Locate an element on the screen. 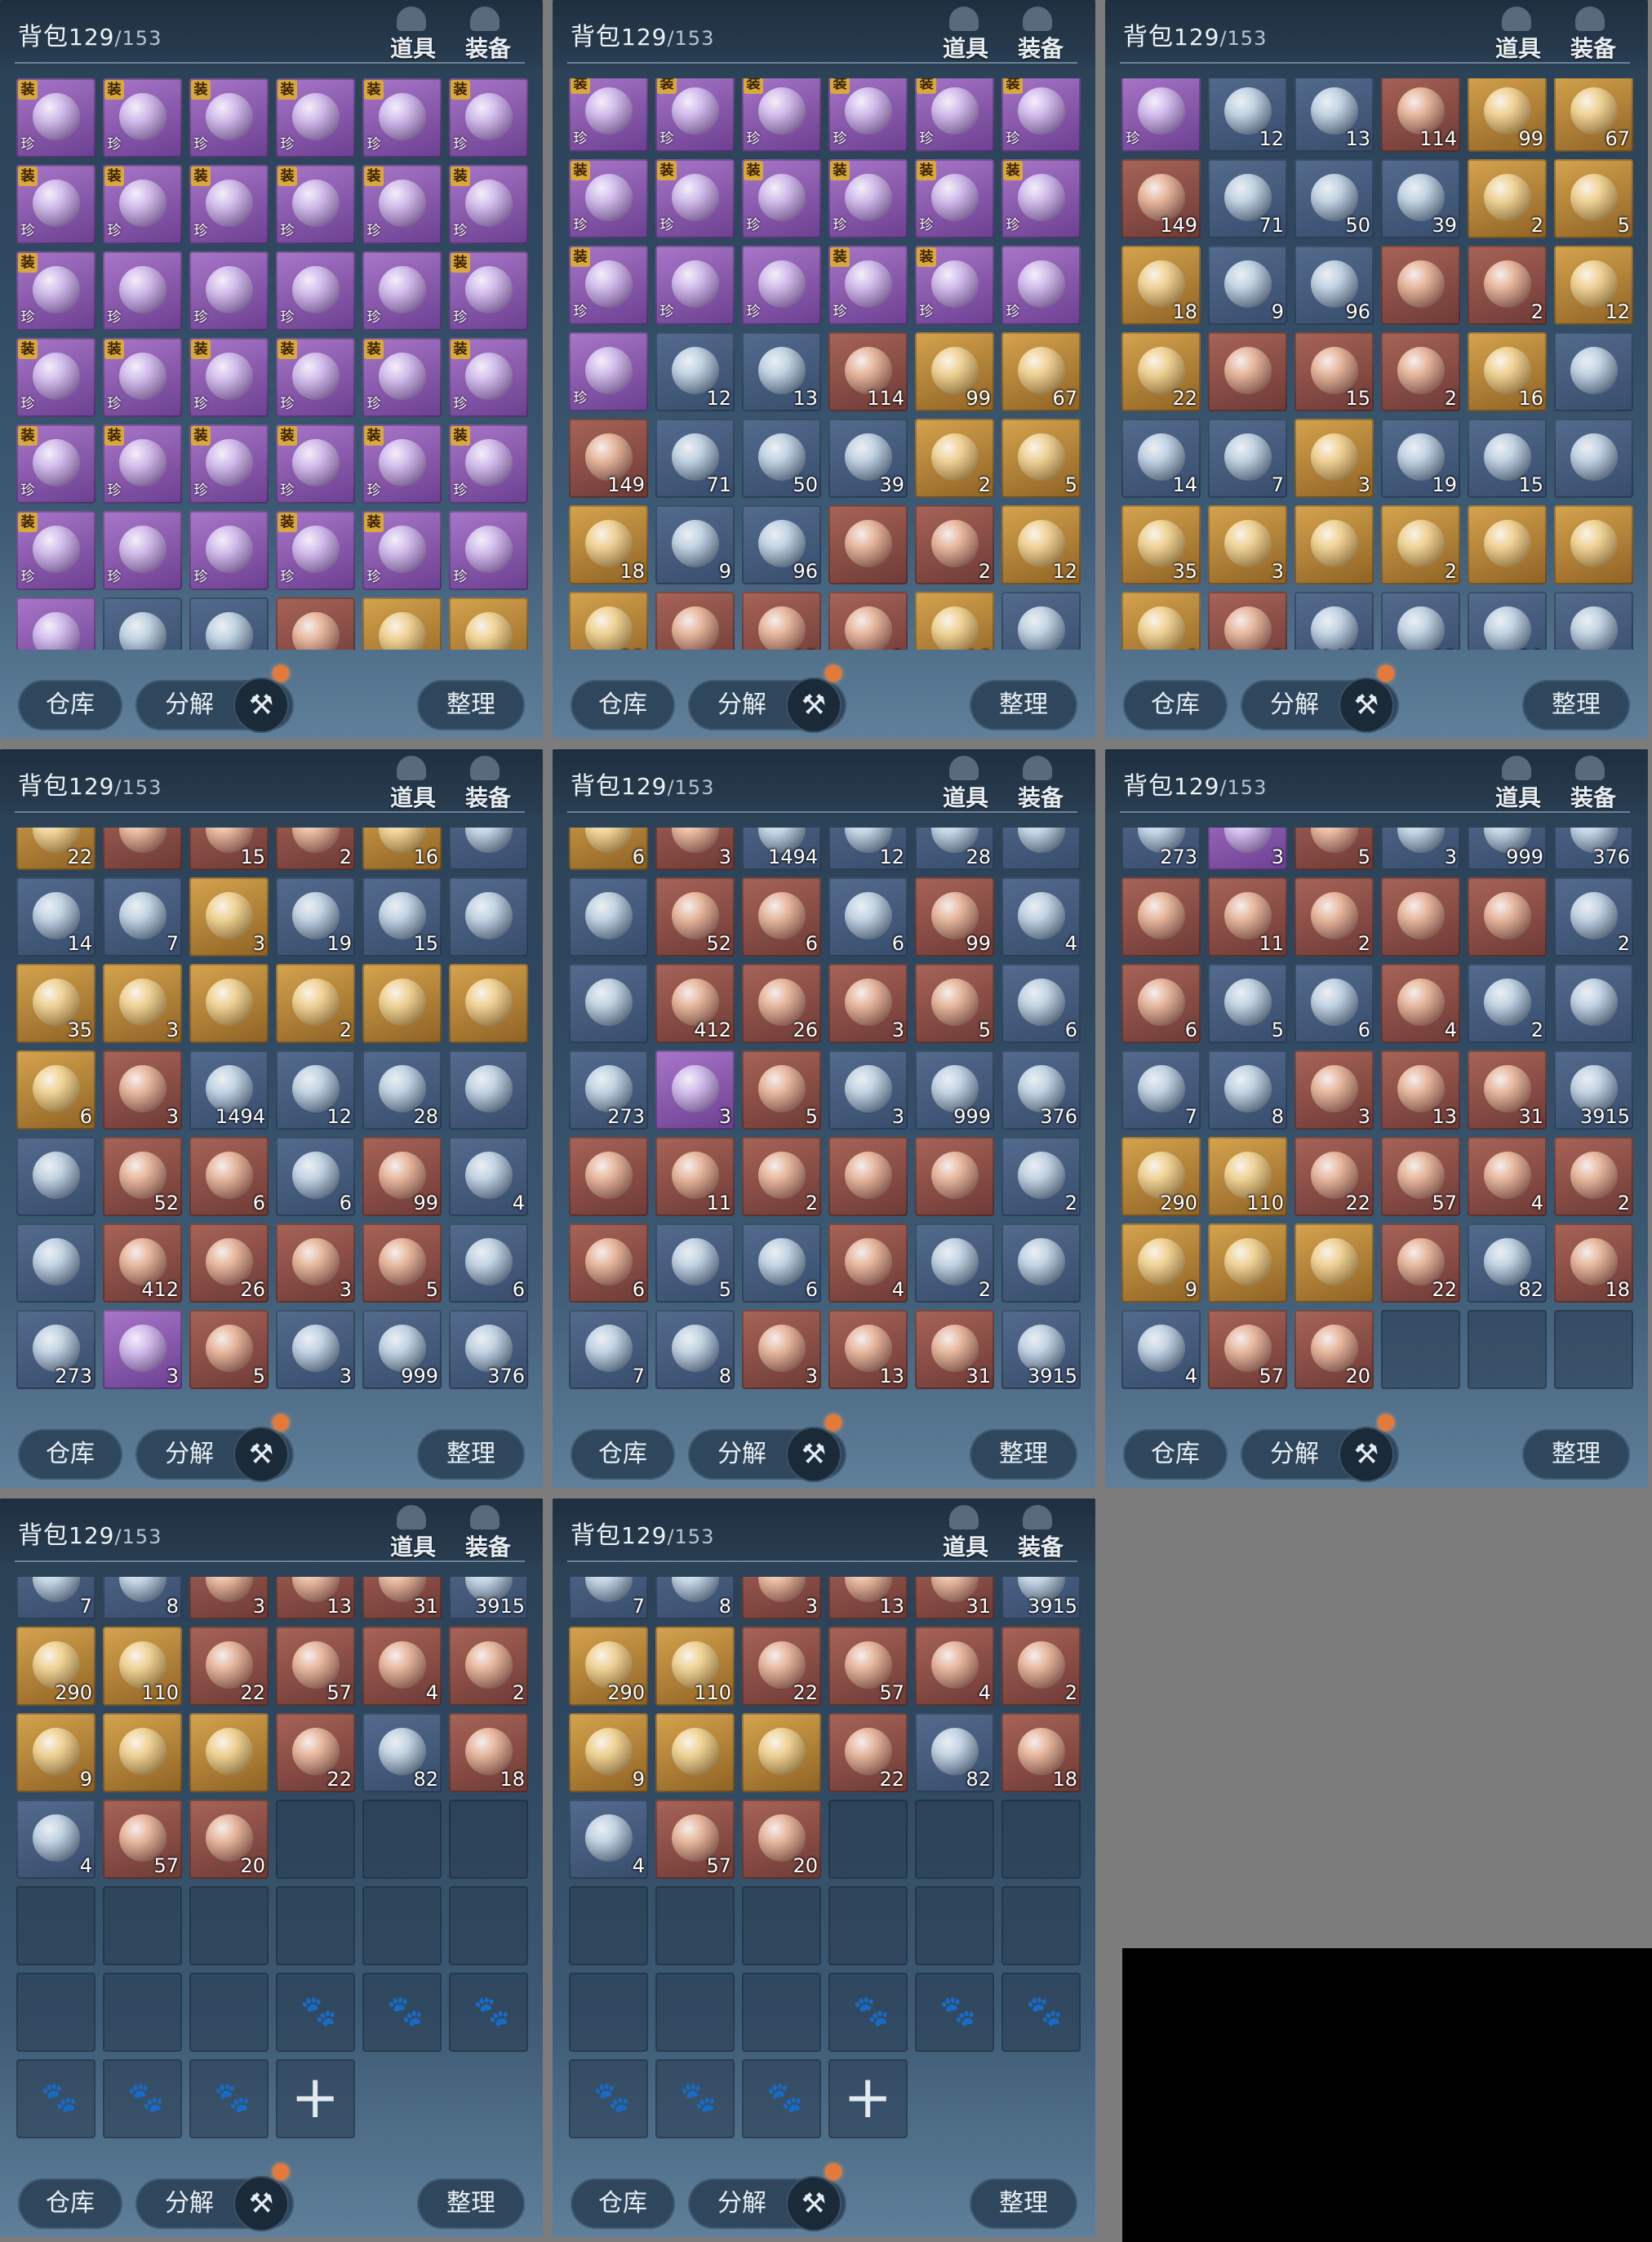 The height and width of the screenshot is (2242, 1652). item-slot: 96 is located at coordinates (781, 544).